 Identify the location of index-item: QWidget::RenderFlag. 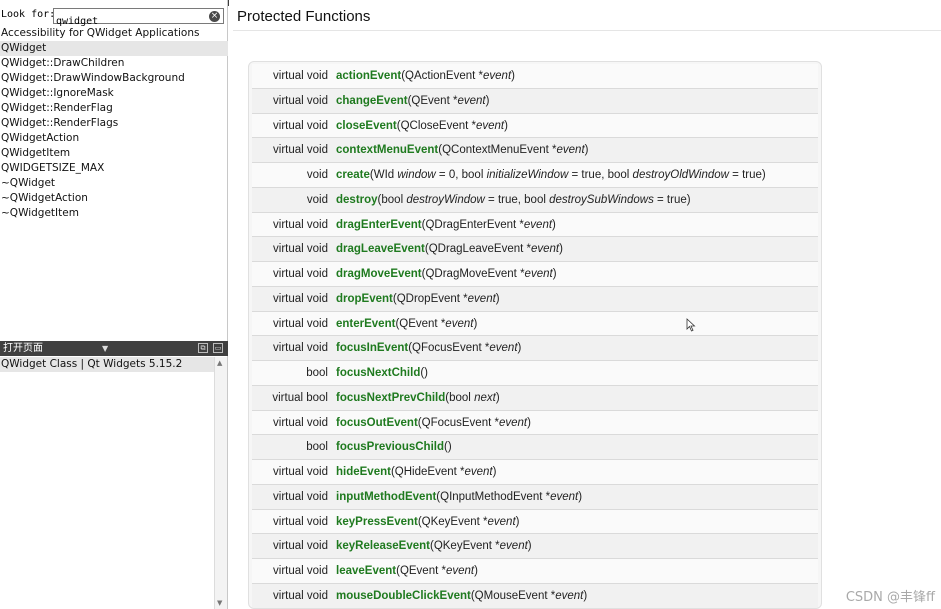
(114, 108).